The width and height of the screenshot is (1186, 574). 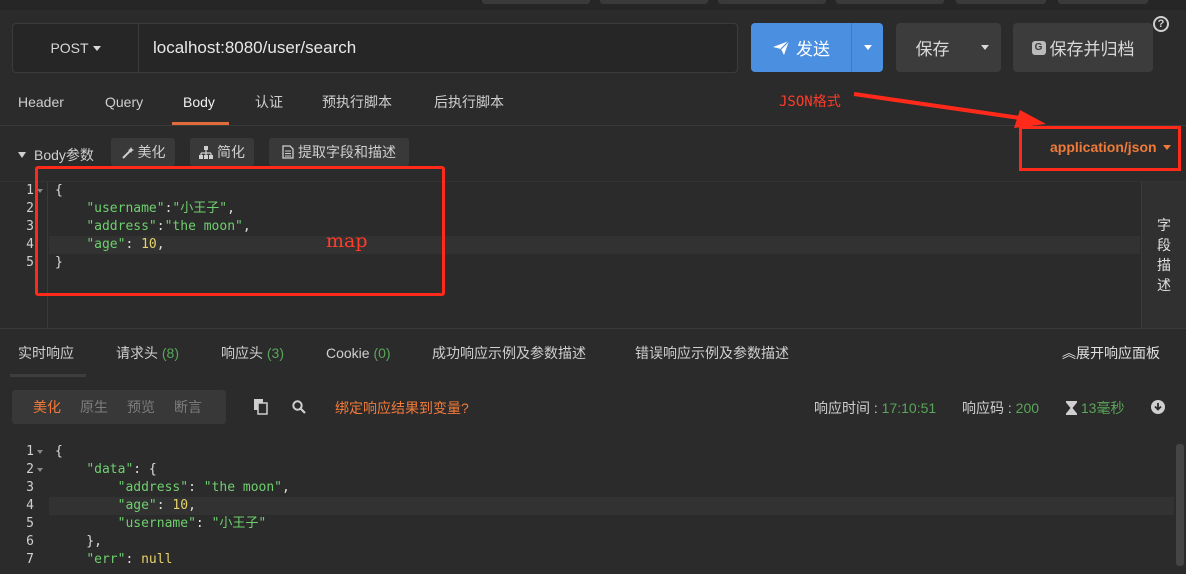 I want to click on tab-success-examples: 成功响应示例及参数描述, so click(x=509, y=353).